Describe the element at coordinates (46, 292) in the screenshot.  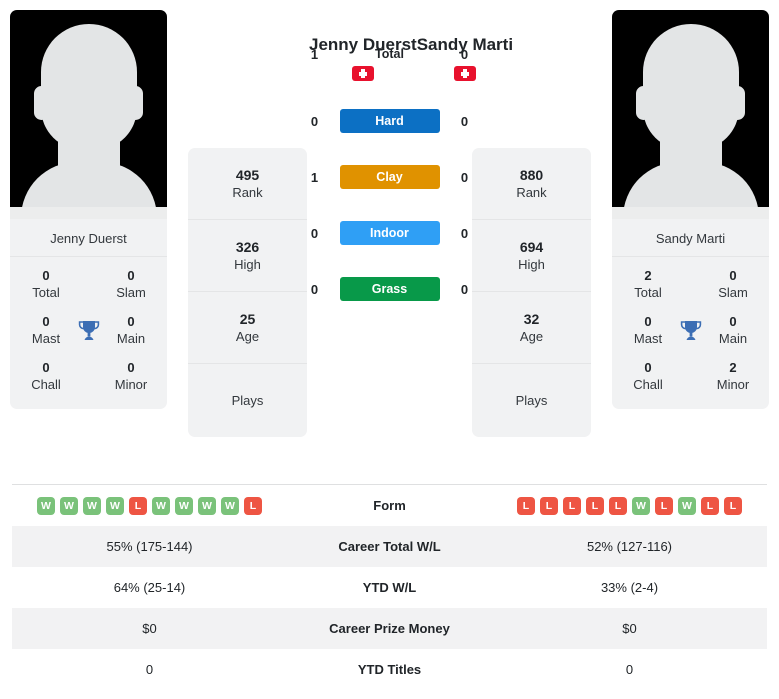
I see `titles-total-label-left: Total` at that location.